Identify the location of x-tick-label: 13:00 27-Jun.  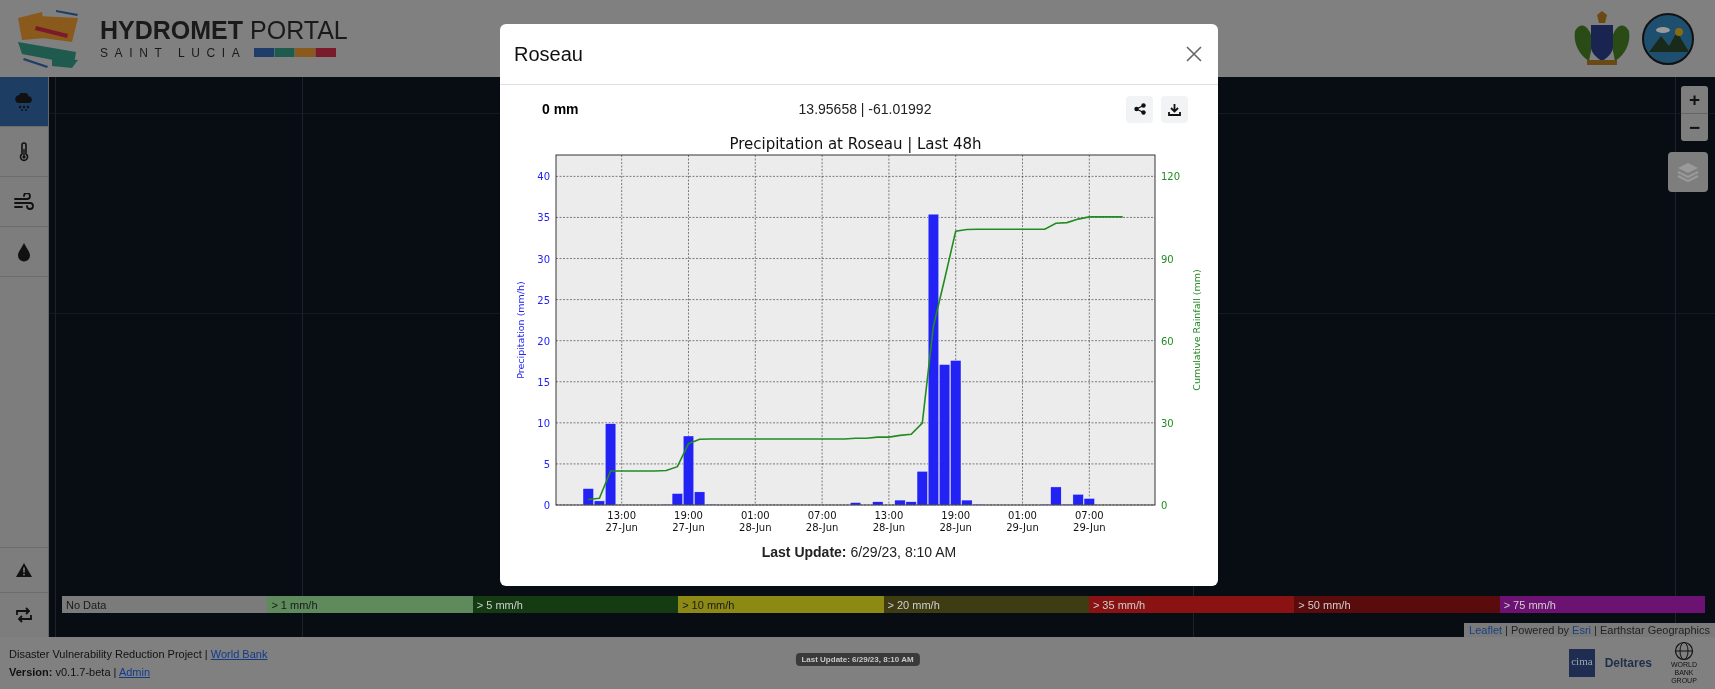
(621, 521).